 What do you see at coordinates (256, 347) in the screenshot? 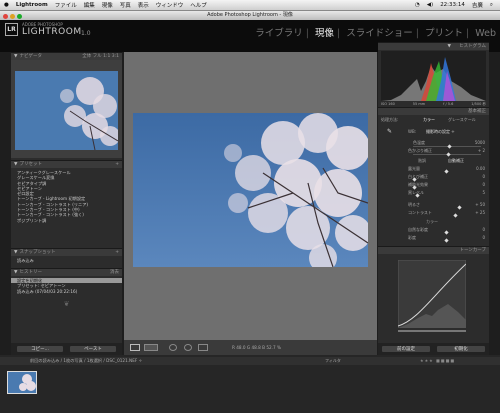
I see `rgb-readout: R 48.0 G 48.8 B 52.7 %` at bounding box center [256, 347].